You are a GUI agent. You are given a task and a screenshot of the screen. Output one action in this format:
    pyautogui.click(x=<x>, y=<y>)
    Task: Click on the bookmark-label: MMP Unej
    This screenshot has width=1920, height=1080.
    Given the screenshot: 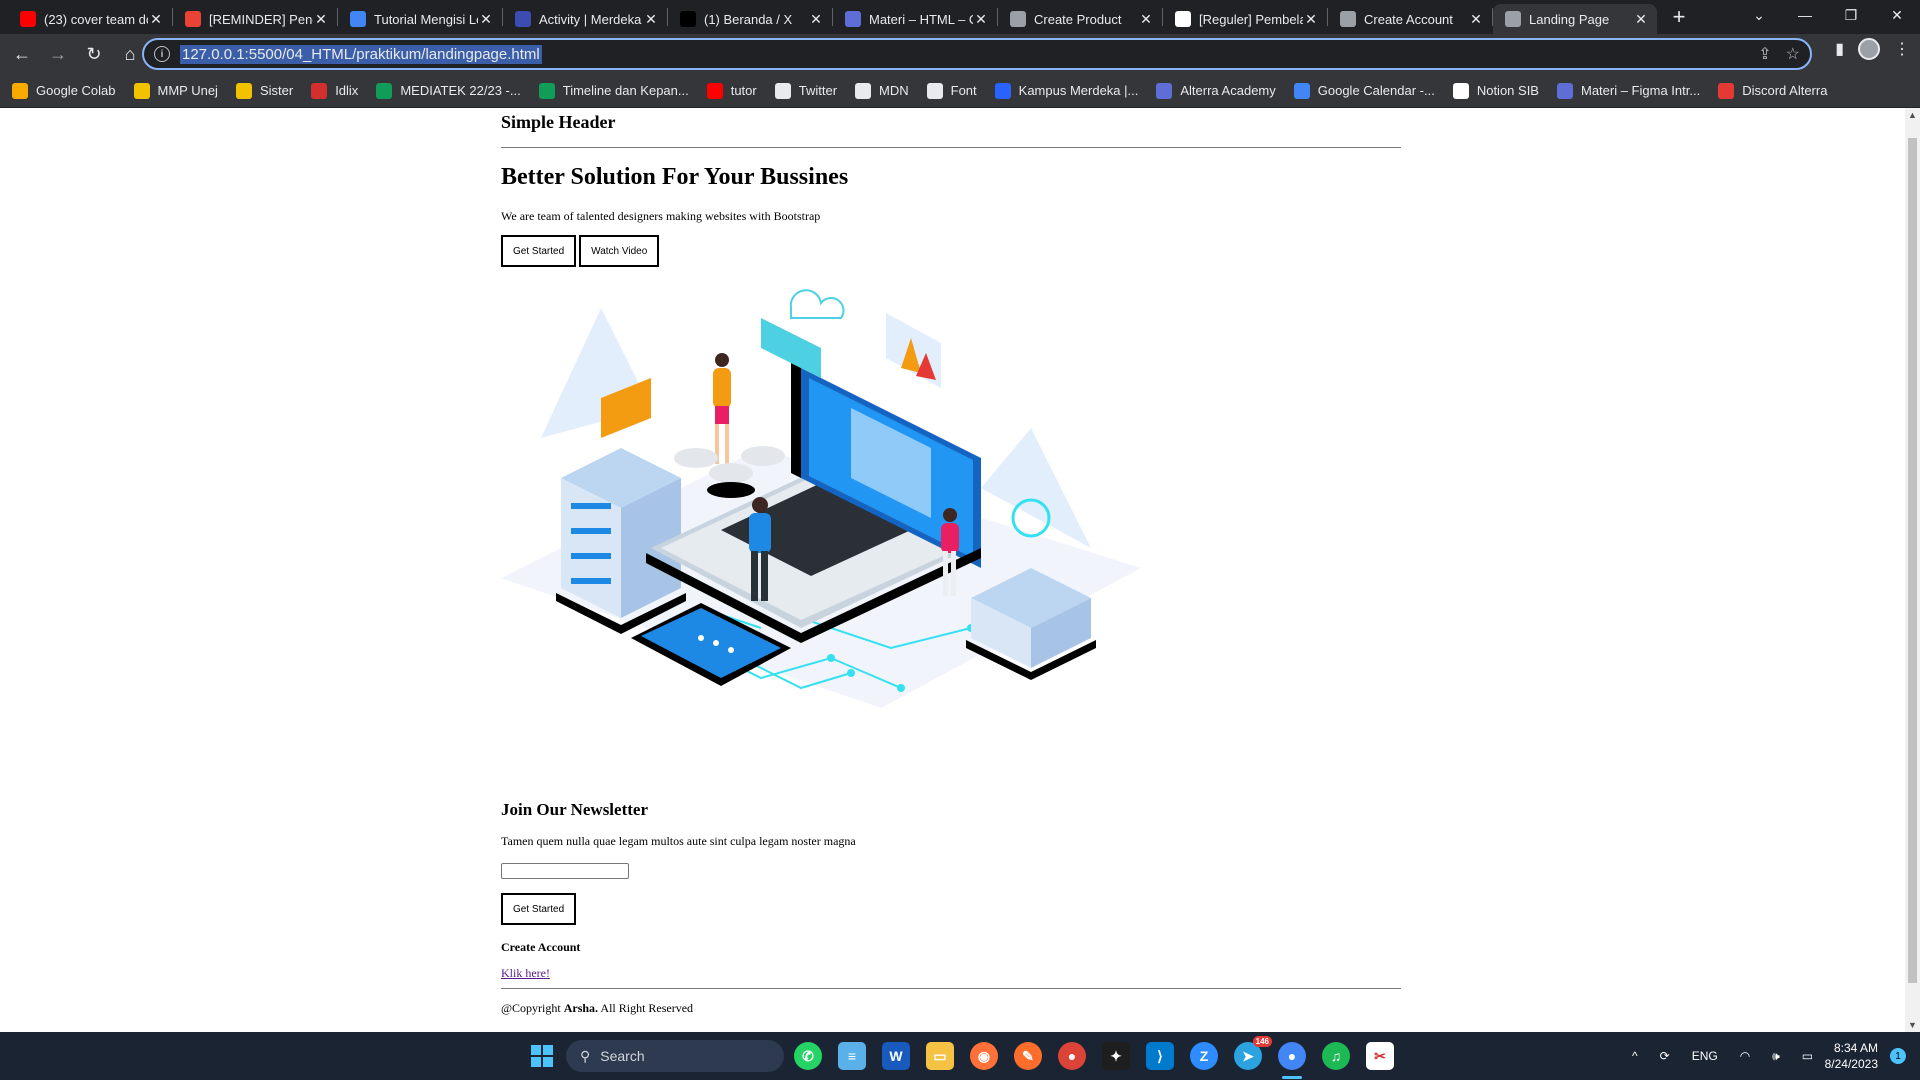 What is the action you would take?
    pyautogui.click(x=187, y=90)
    